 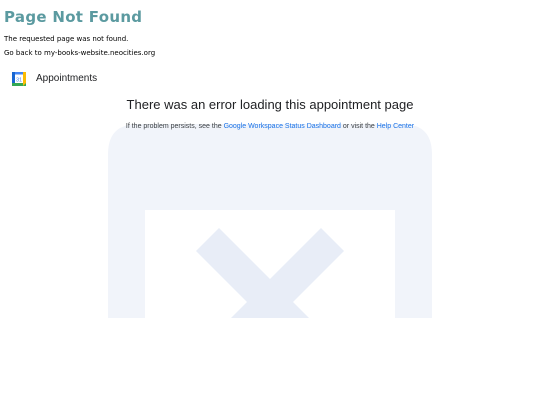 I want to click on calendar-icon-day: 31, so click(x=19, y=80).